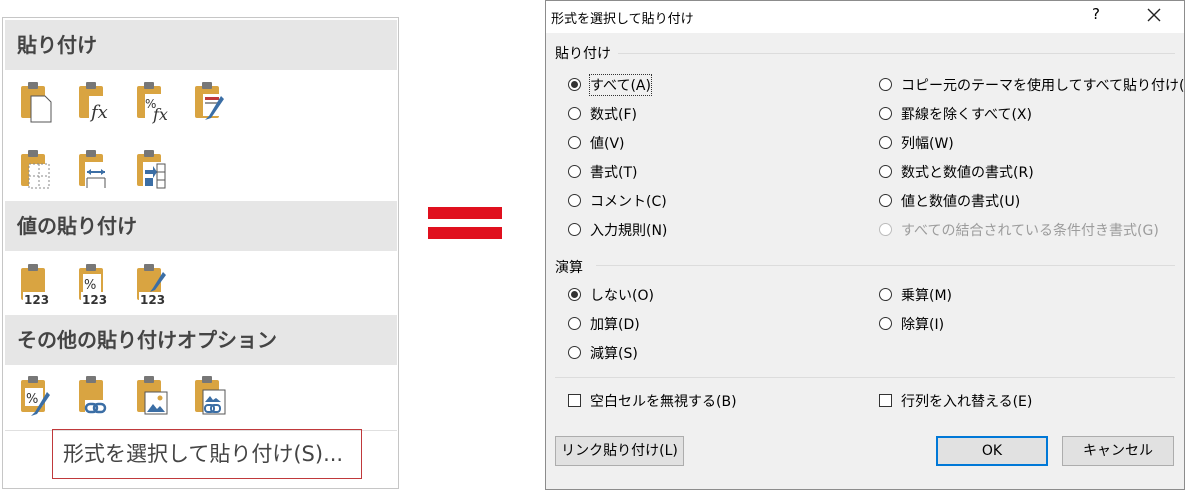  What do you see at coordinates (209, 102) in the screenshot?
I see `paste-keep-source-formatting-icon` at bounding box center [209, 102].